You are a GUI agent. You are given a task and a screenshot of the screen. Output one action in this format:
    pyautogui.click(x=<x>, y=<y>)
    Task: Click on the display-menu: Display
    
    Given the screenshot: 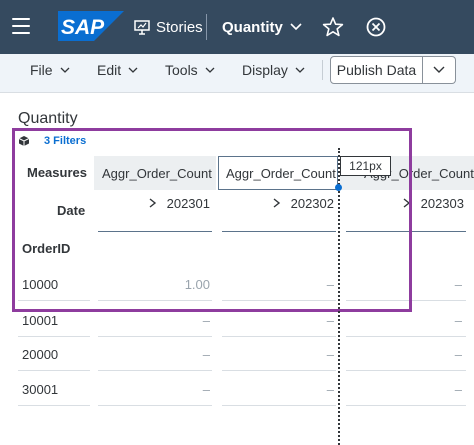 What is the action you would take?
    pyautogui.click(x=273, y=70)
    